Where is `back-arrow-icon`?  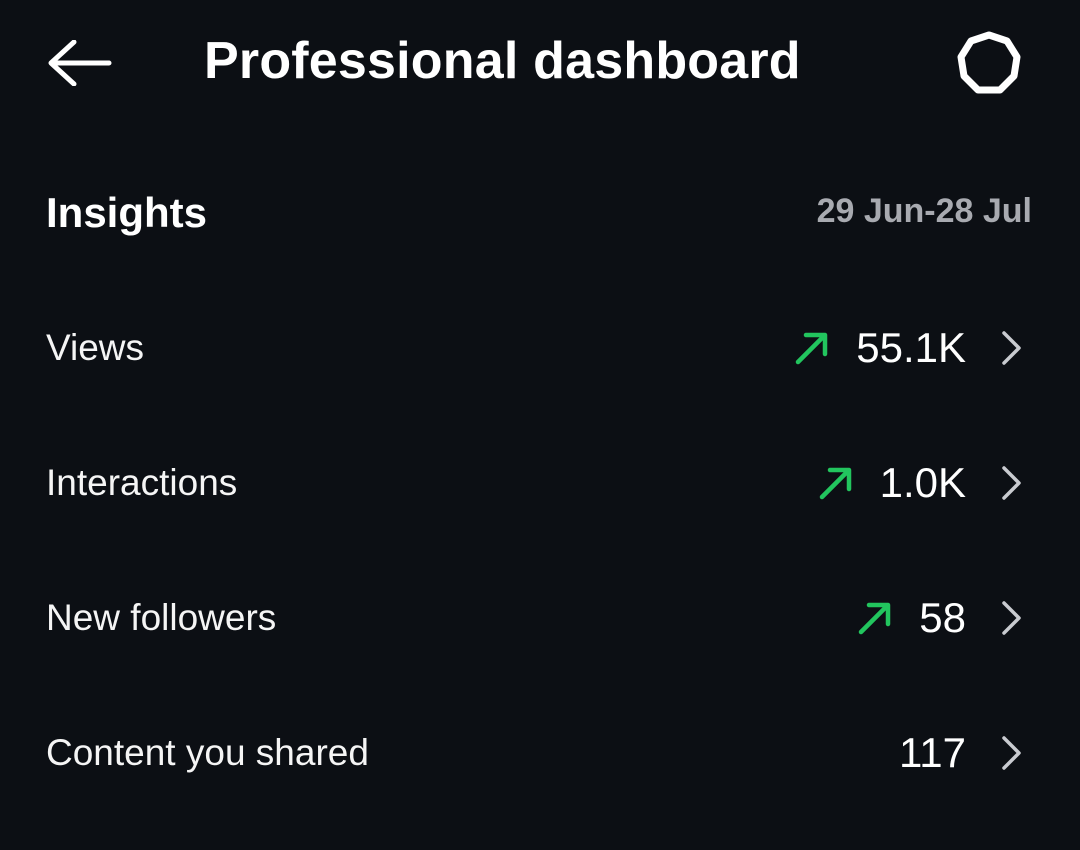
back-arrow-icon is located at coordinates (80, 63).